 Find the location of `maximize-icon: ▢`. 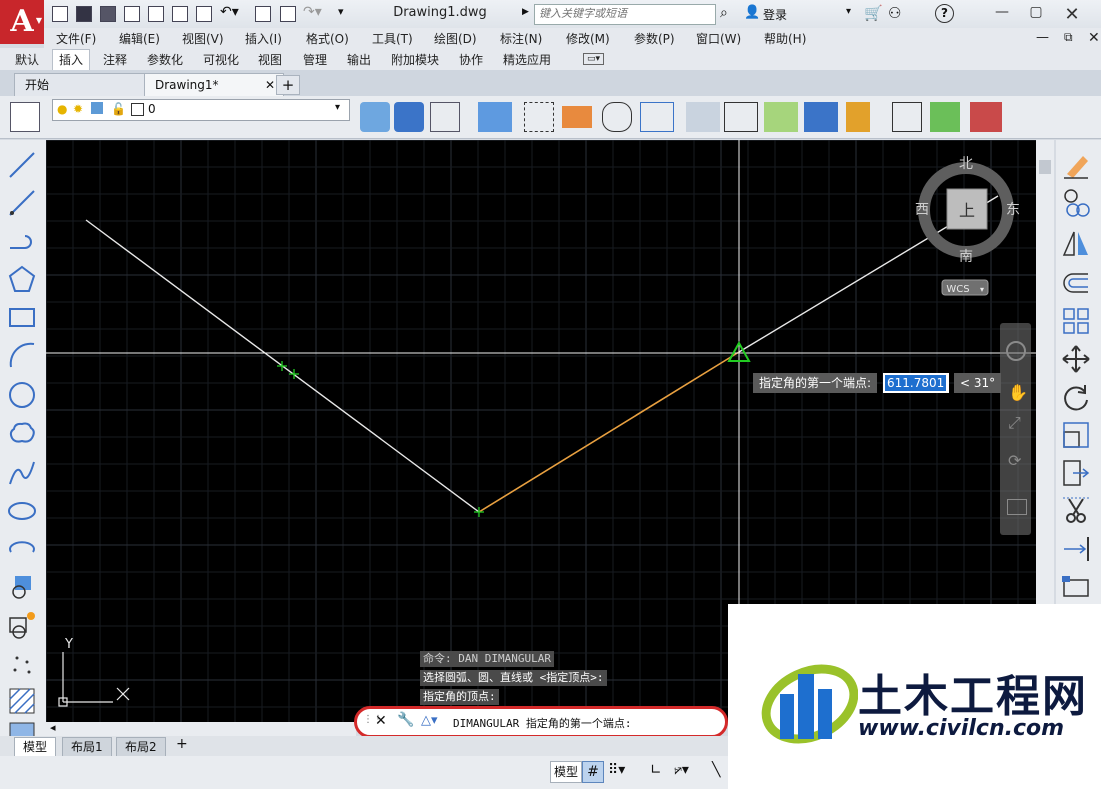

maximize-icon: ▢ is located at coordinates (1036, 12).